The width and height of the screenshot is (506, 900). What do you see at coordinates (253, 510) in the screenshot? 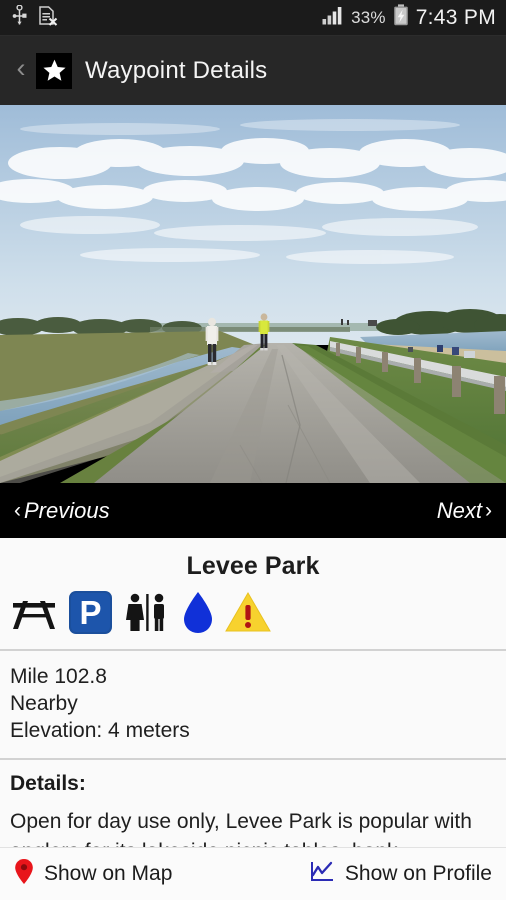
I see `photo-nav-bar: ‹ Previous Next ›` at bounding box center [253, 510].